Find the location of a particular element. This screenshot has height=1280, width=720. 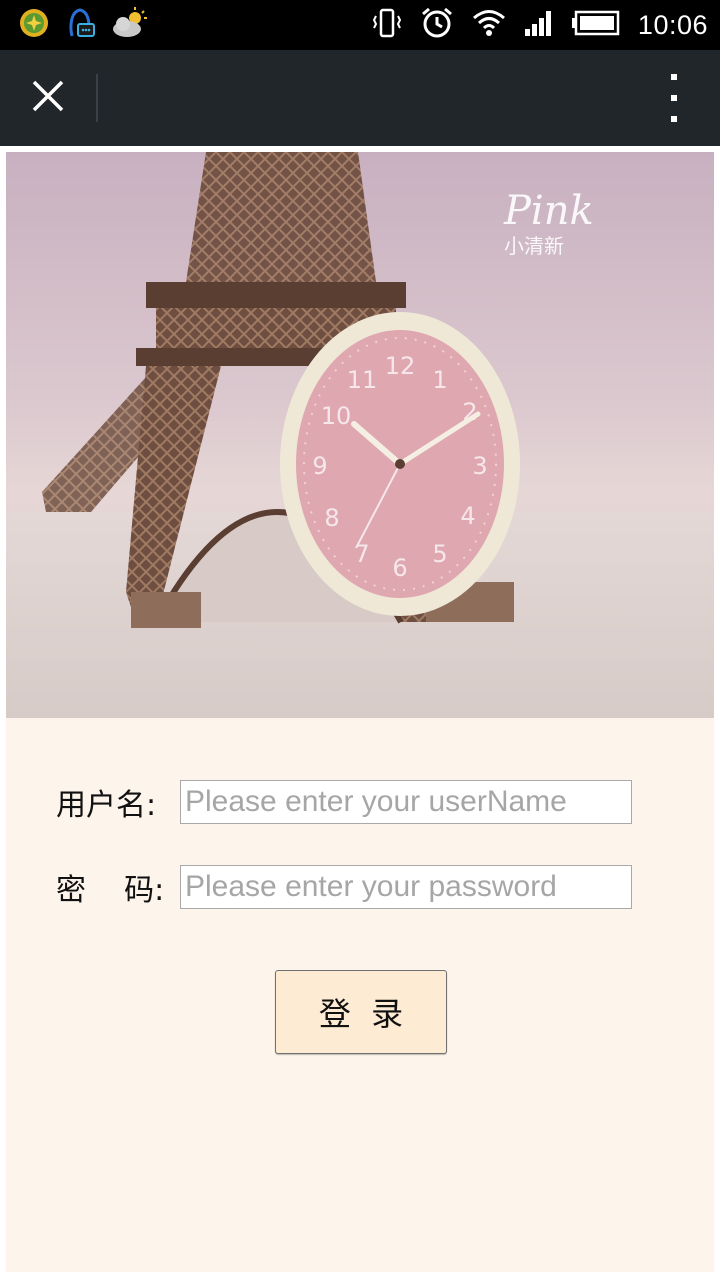

svg-text: 11 is located at coordinates (362, 380).